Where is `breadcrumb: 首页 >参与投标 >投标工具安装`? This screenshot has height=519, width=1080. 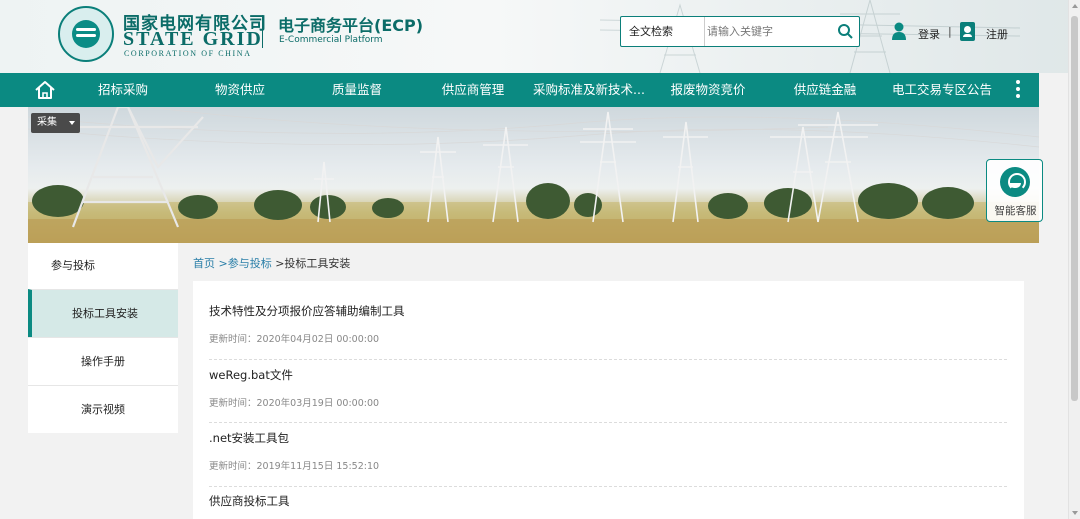
breadcrumb: 首页 >参与投标 >投标工具安装 is located at coordinates (271, 263).